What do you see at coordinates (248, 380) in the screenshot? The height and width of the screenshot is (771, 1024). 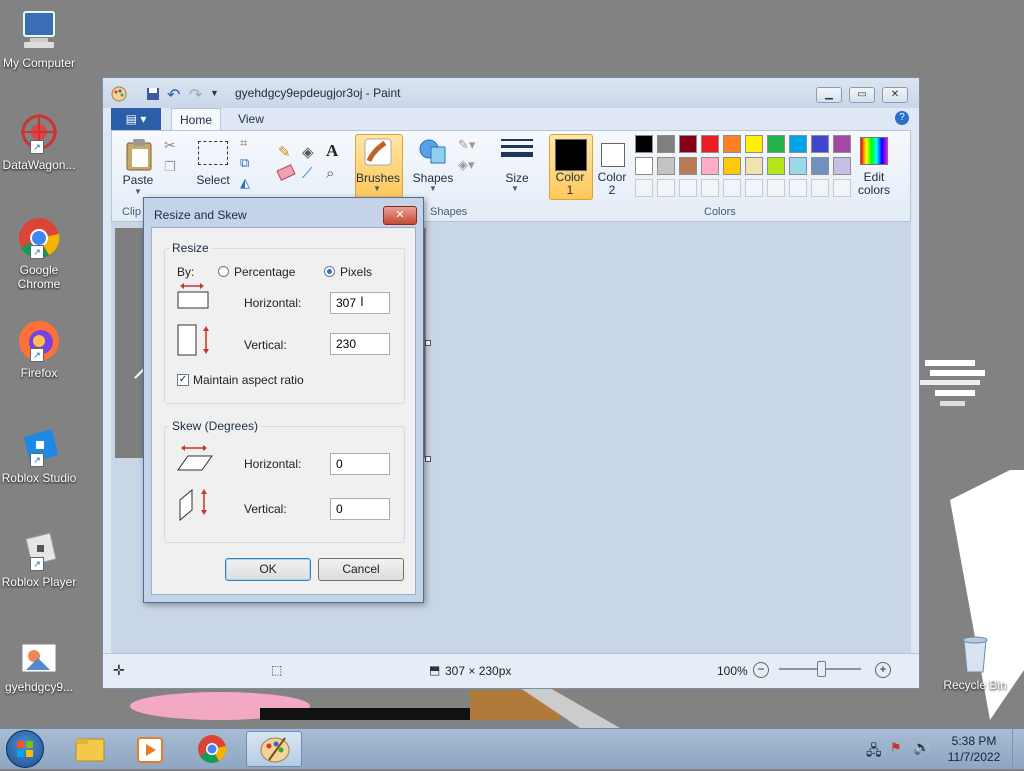 I see `maintain-aspect-label: Maintain aspect ratio` at bounding box center [248, 380].